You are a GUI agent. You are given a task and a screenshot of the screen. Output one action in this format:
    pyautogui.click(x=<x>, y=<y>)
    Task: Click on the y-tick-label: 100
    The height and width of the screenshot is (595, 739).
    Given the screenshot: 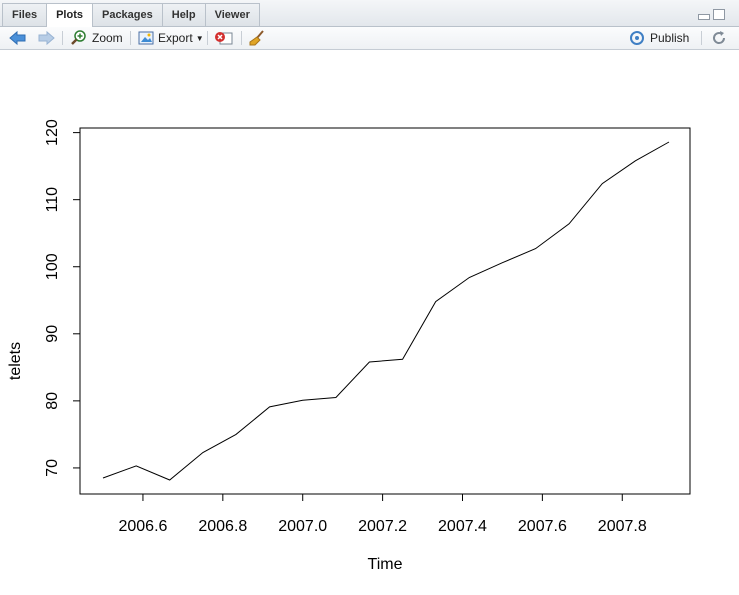 What is the action you would take?
    pyautogui.click(x=52, y=266)
    